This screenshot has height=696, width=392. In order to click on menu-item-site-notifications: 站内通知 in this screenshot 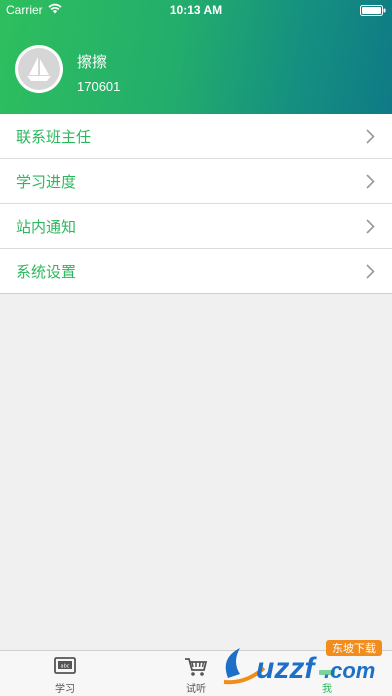, I will do `click(196, 226)`.